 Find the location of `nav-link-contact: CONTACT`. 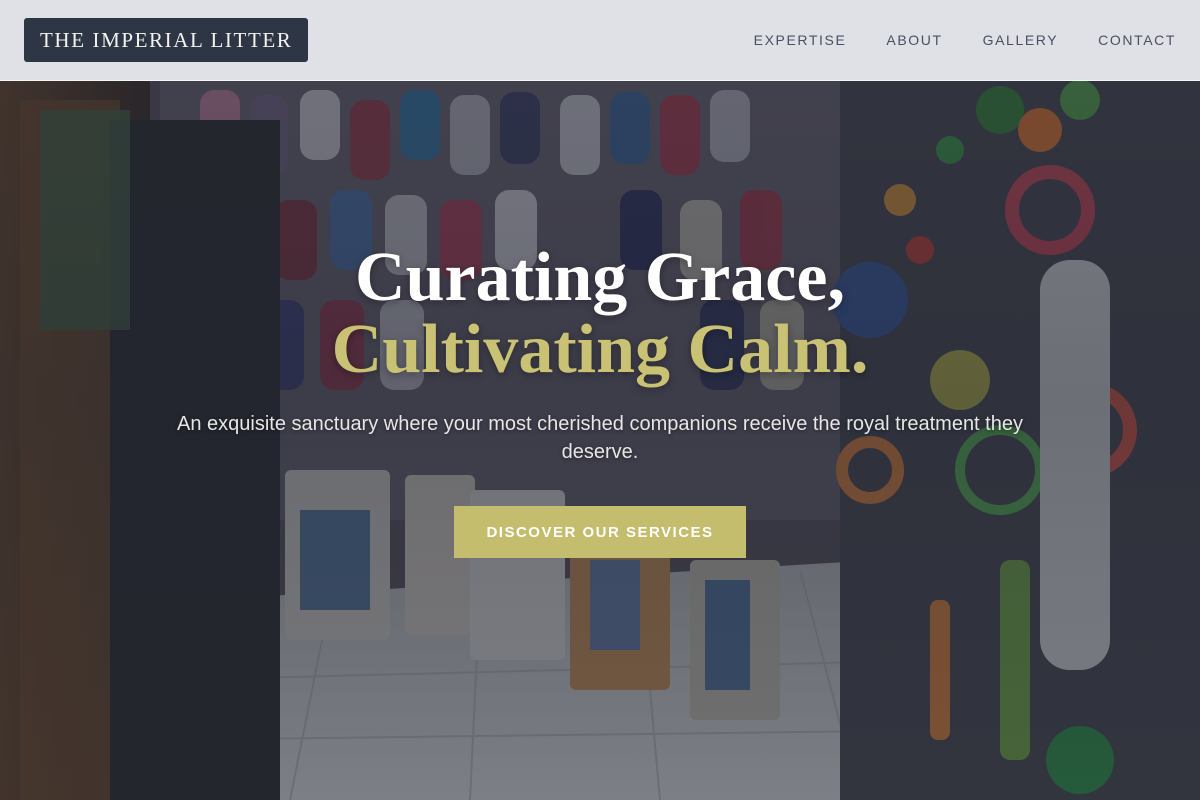

nav-link-contact: CONTACT is located at coordinates (1137, 40).